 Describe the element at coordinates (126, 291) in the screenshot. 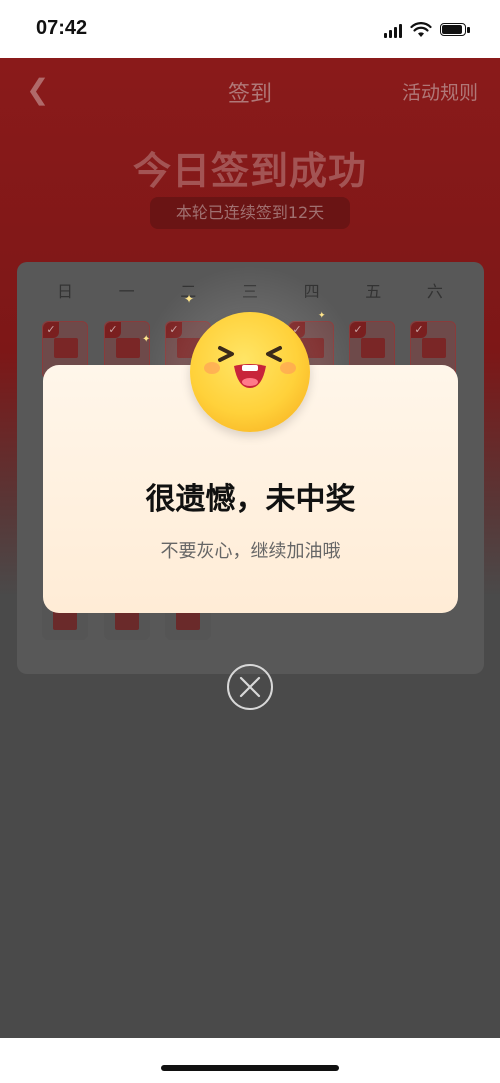

I see `weekday-label: 一` at that location.